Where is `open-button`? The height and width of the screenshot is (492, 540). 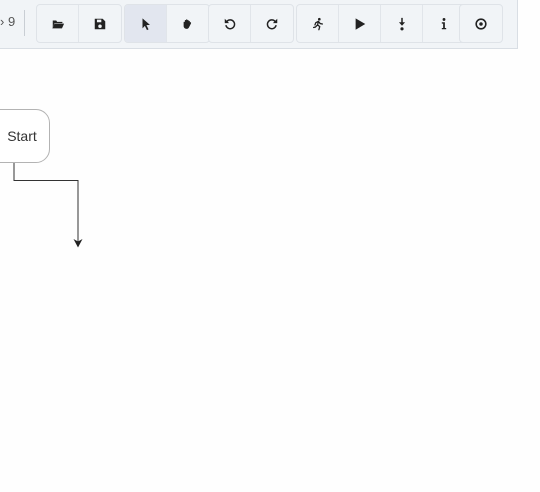 open-button is located at coordinates (58, 23).